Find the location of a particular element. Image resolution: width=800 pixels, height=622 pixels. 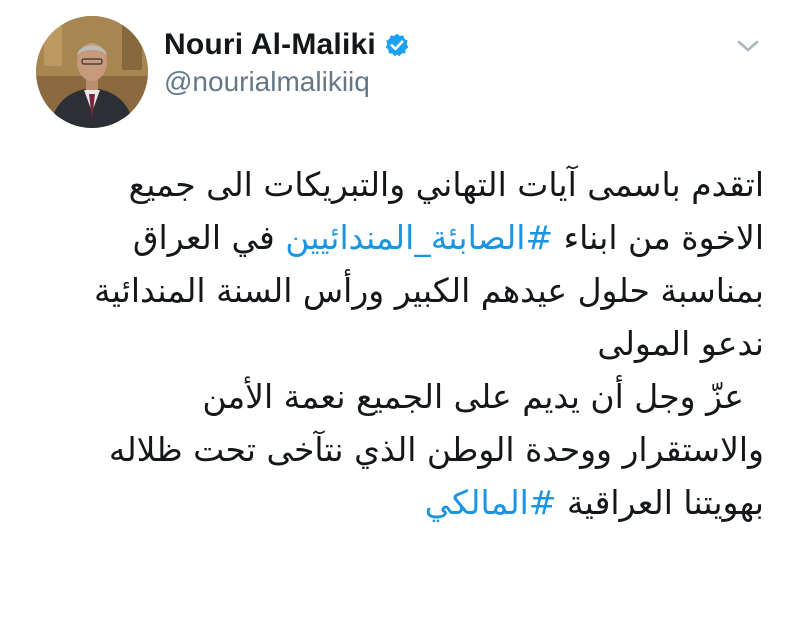

user-handle: @nourialmalikiiq is located at coordinates (267, 82).